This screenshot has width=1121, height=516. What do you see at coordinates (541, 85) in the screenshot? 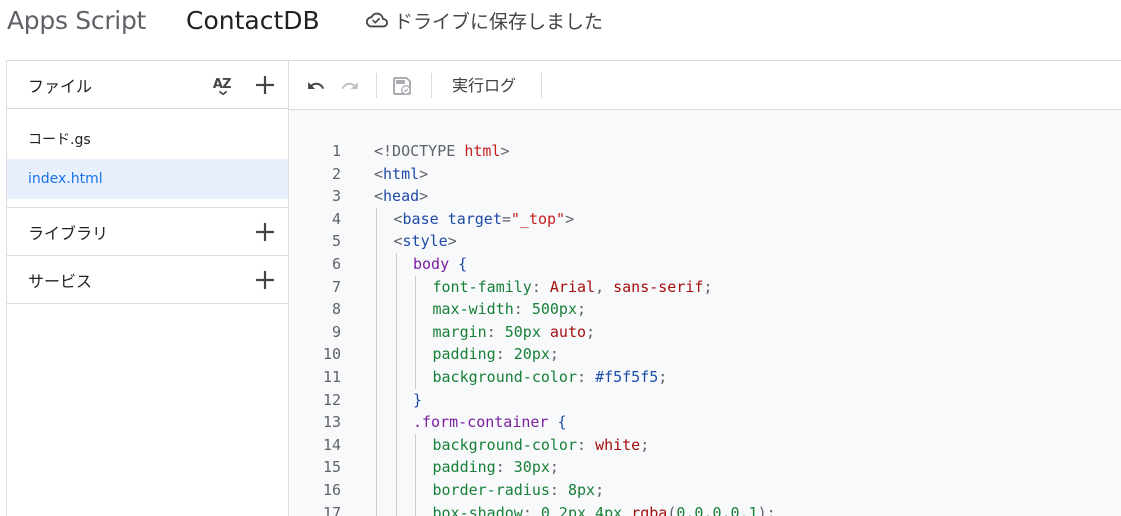
I see `toolbar-divider` at bounding box center [541, 85].